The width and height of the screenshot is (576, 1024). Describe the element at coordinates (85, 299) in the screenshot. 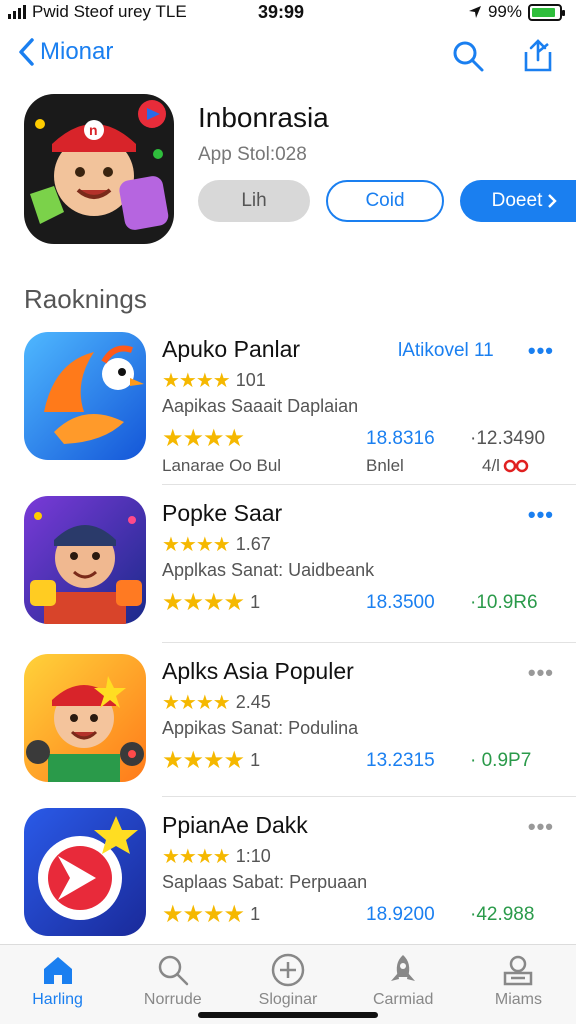

I see `section-title: Raoknings` at that location.